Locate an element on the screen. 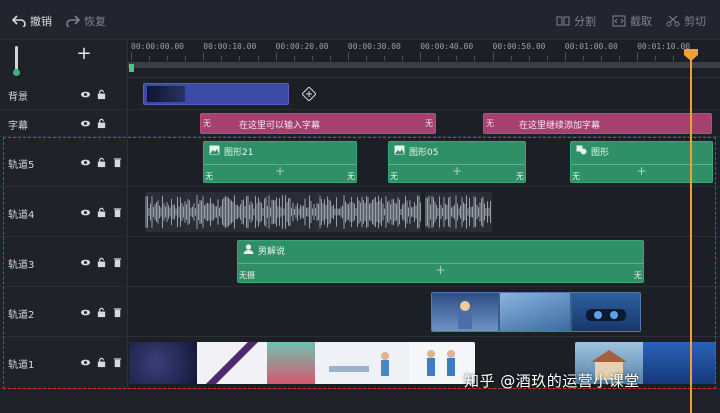 Image resolution: width=720 pixels, height=413 pixels. redo-label: 恢复 is located at coordinates (95, 21).